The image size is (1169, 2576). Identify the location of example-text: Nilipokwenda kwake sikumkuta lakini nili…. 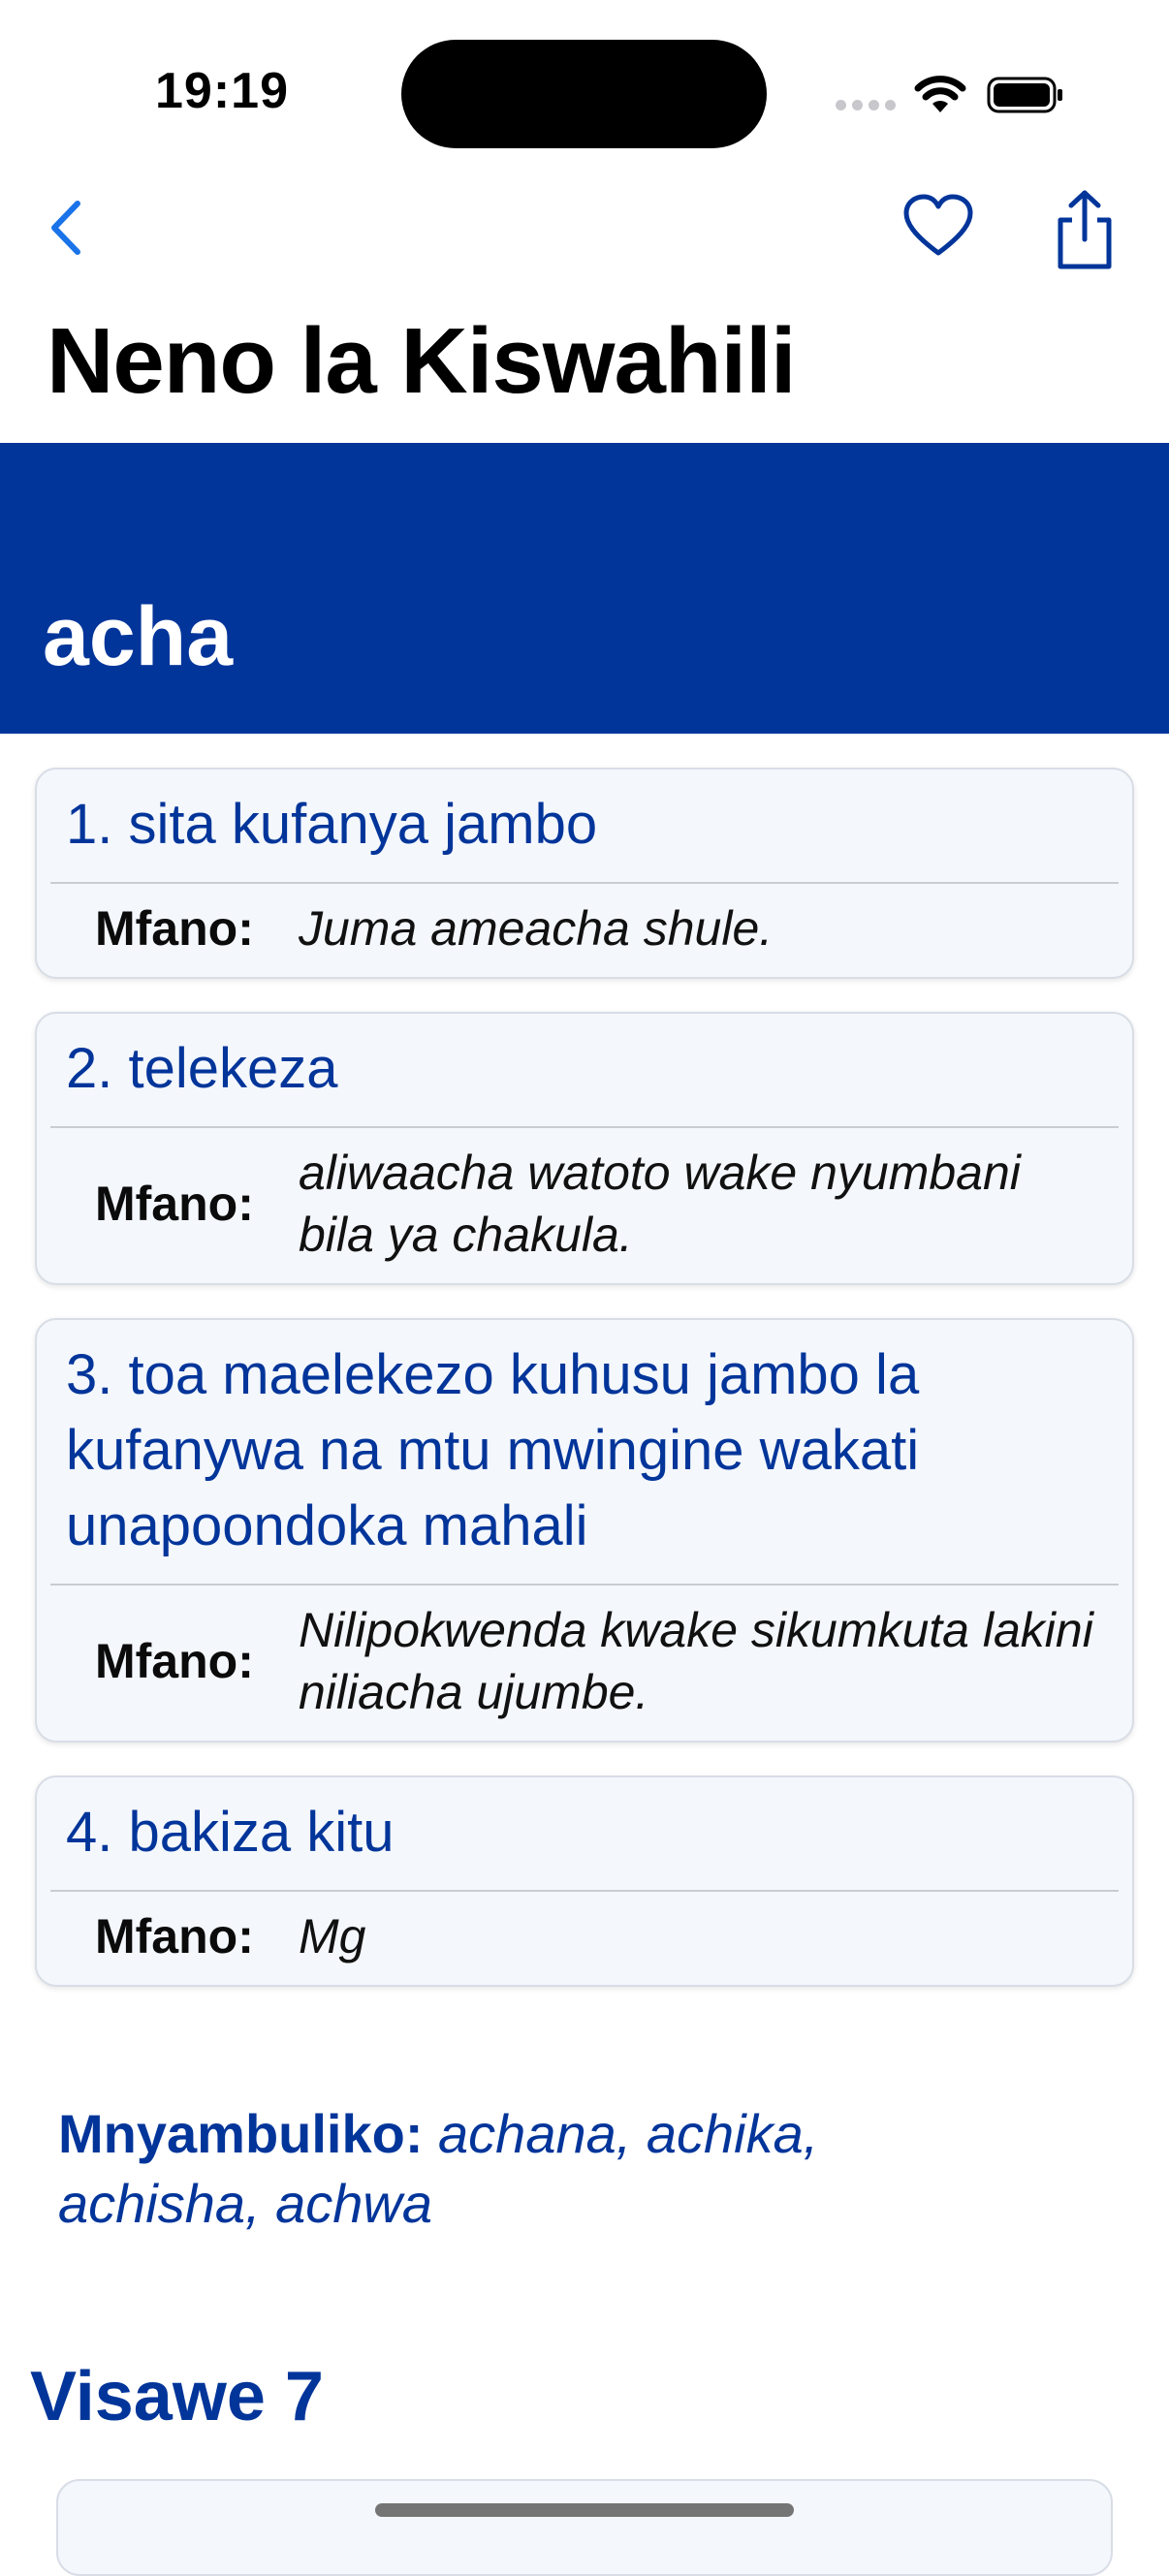
(696, 1661).